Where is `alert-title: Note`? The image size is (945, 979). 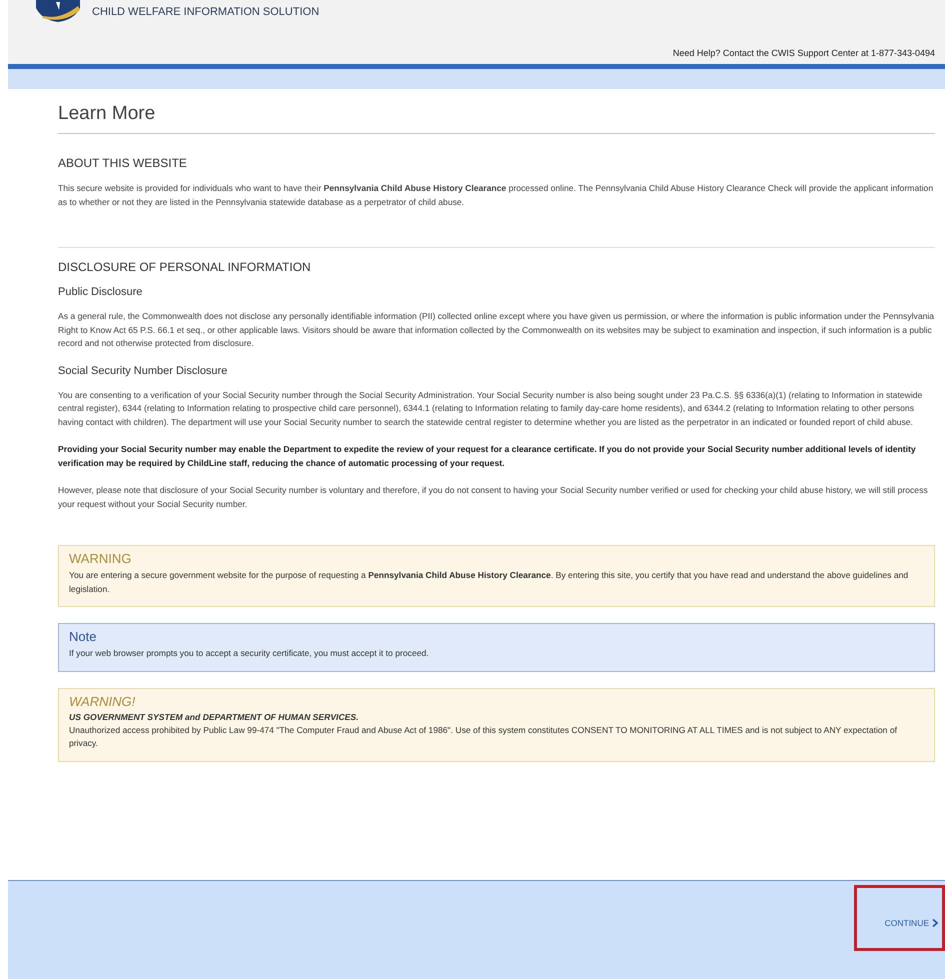 alert-title: Note is located at coordinates (83, 636).